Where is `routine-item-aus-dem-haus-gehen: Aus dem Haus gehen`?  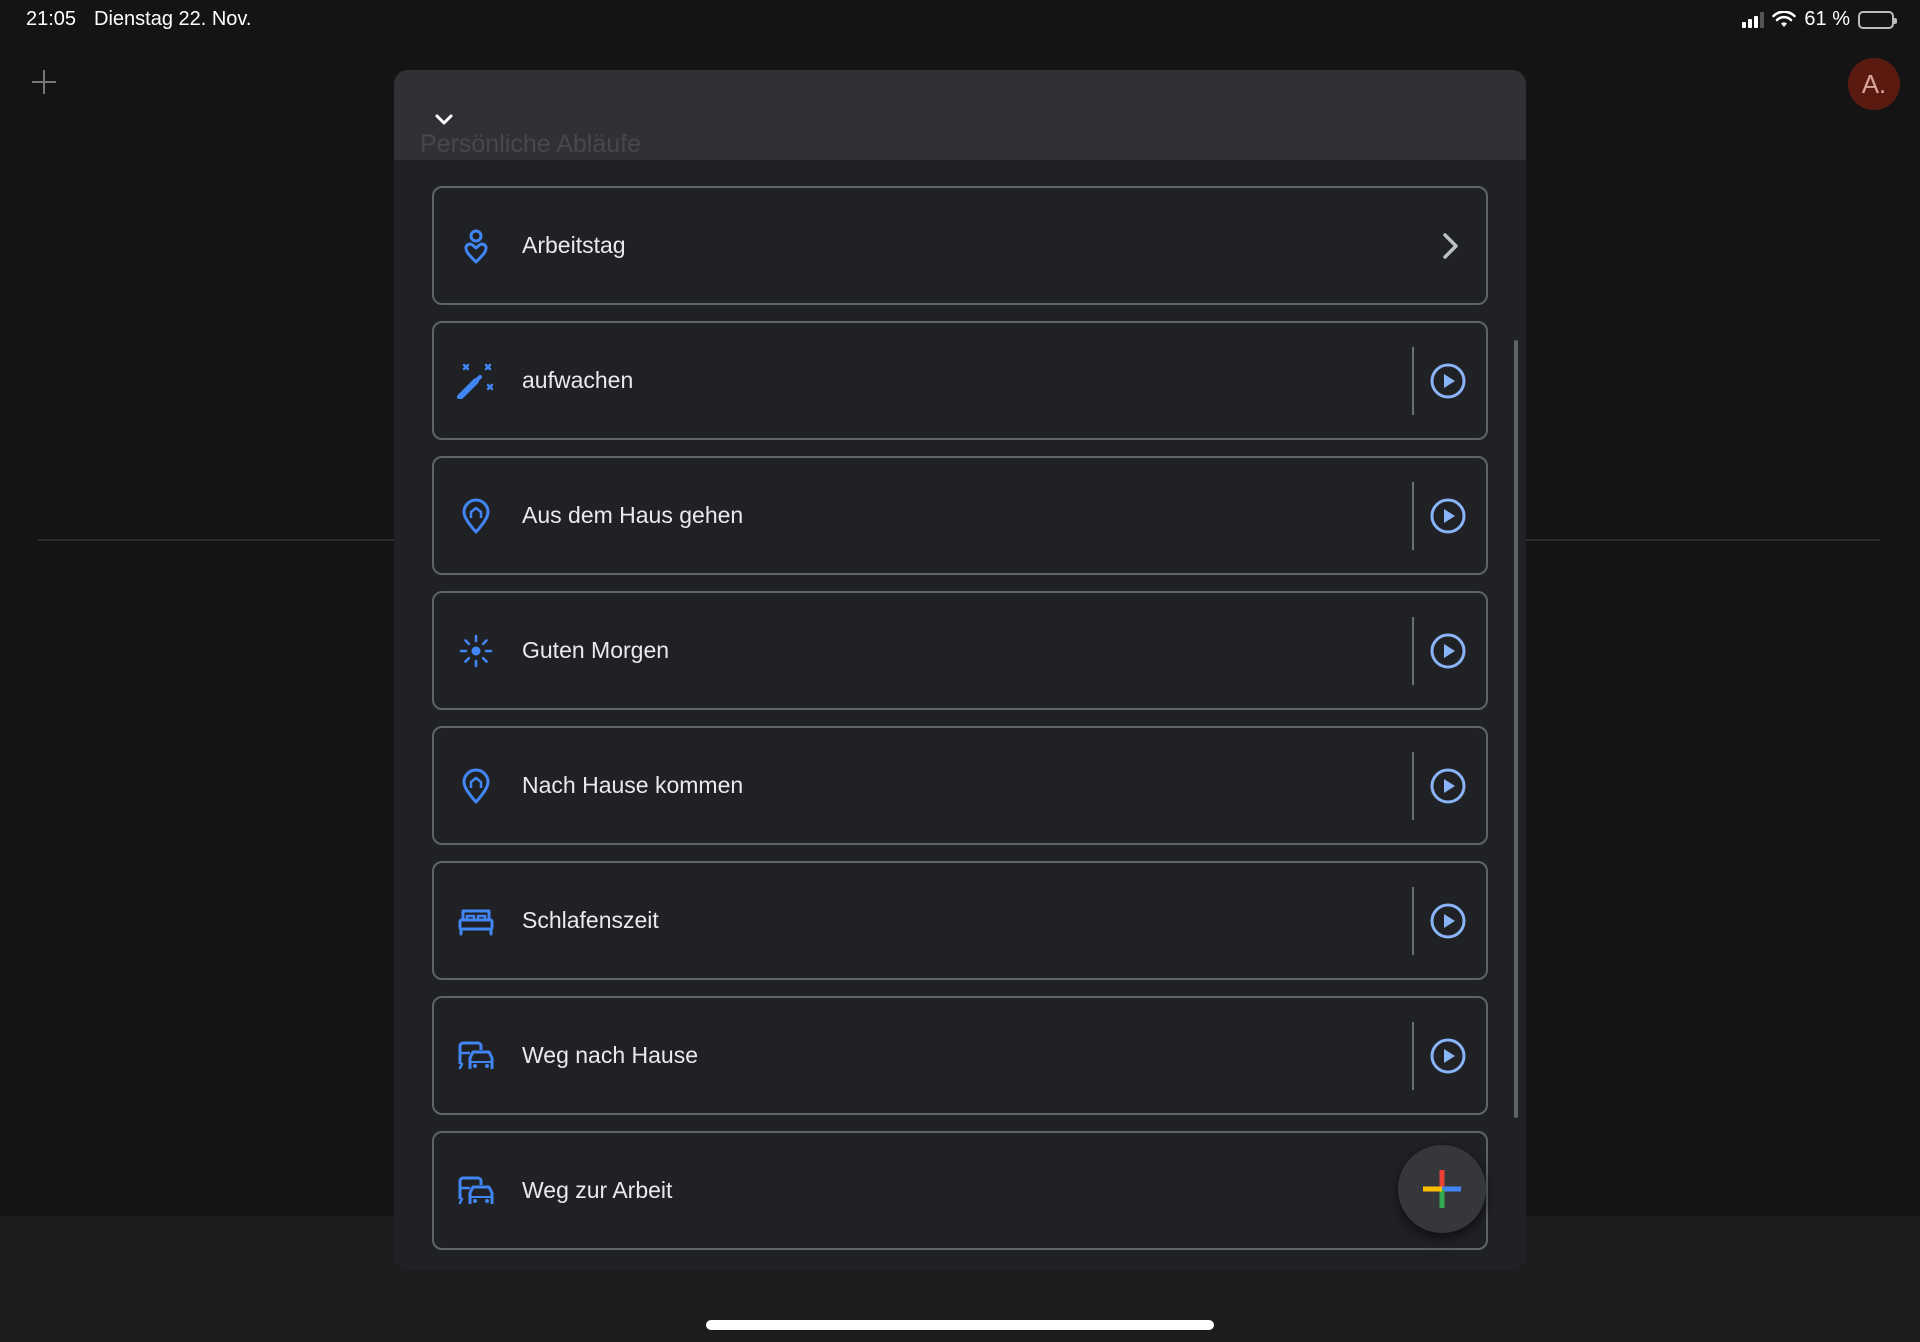 routine-item-aus-dem-haus-gehen: Aus dem Haus gehen is located at coordinates (960, 515).